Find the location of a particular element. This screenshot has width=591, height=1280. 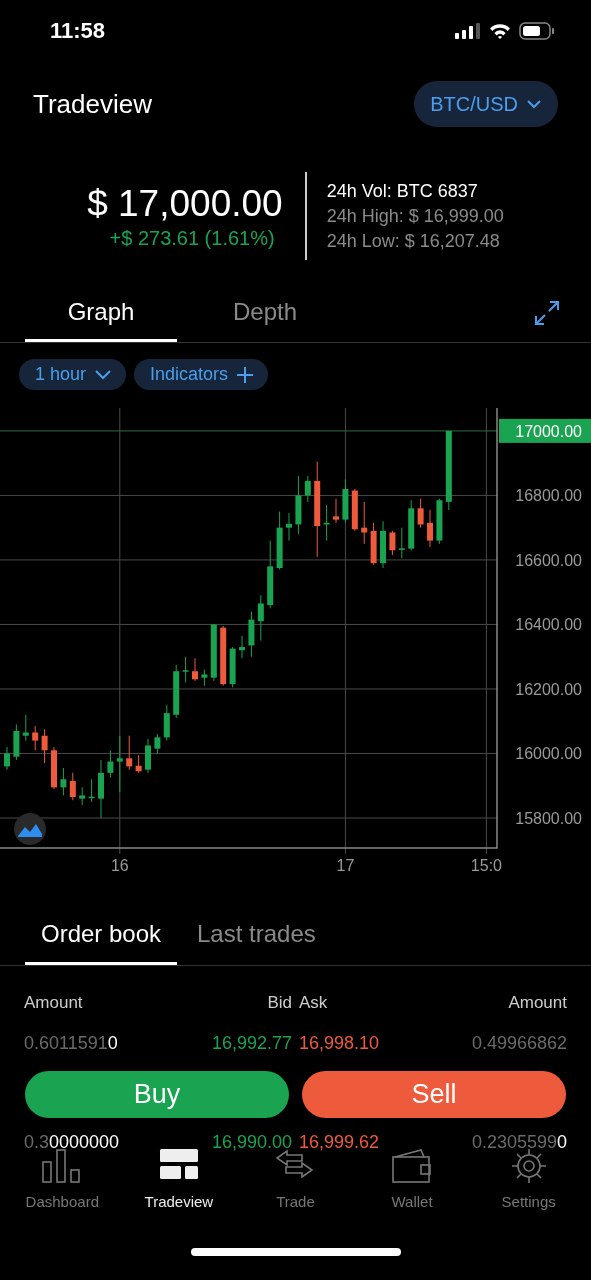

axis-label: 17 is located at coordinates (345, 865).